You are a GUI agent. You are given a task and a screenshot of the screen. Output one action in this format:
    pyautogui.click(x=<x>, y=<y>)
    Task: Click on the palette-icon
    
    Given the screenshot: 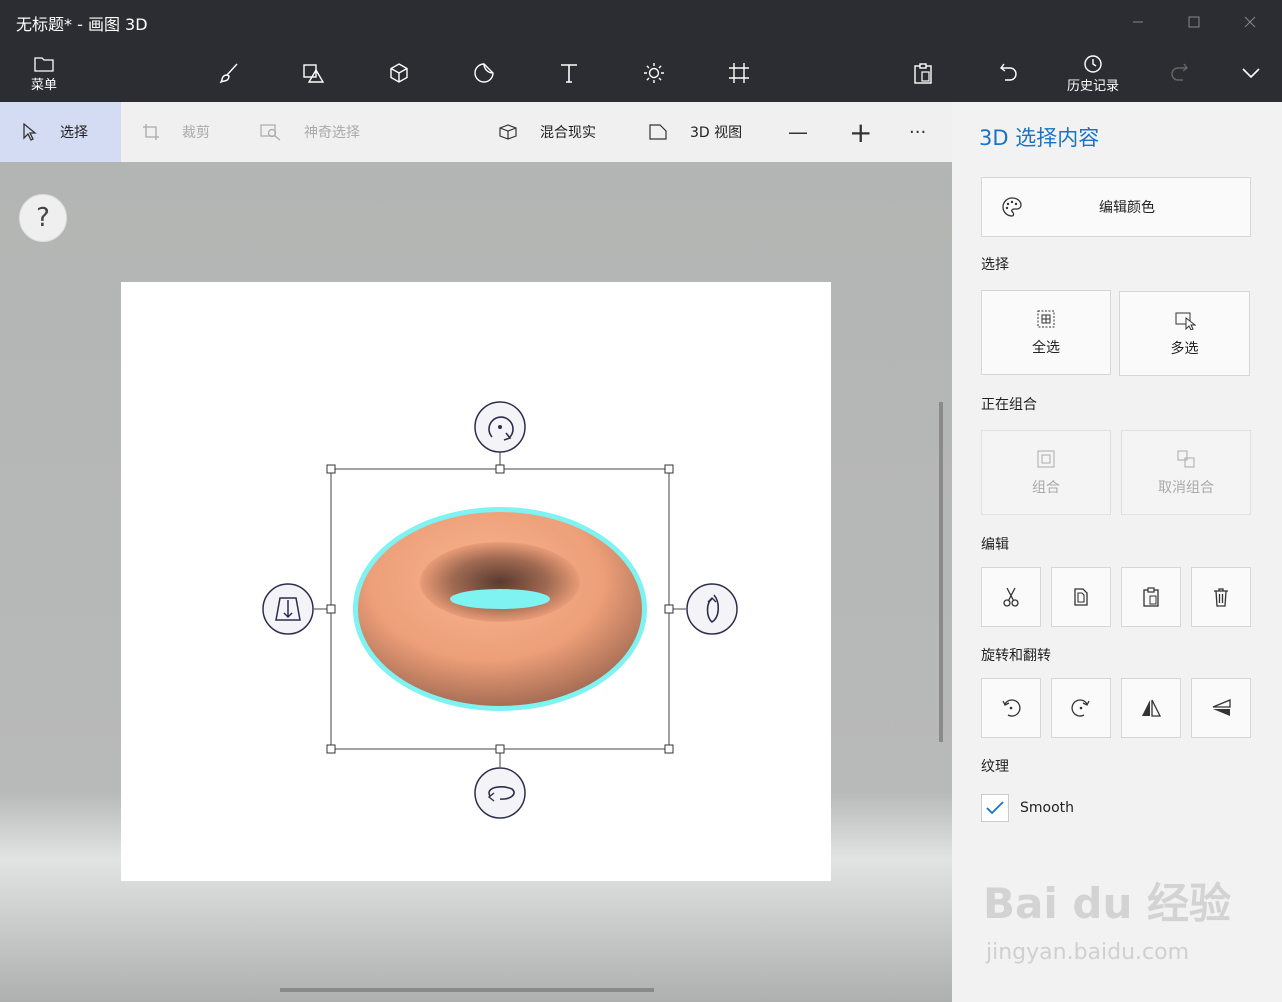 What is the action you would take?
    pyautogui.click(x=1012, y=207)
    